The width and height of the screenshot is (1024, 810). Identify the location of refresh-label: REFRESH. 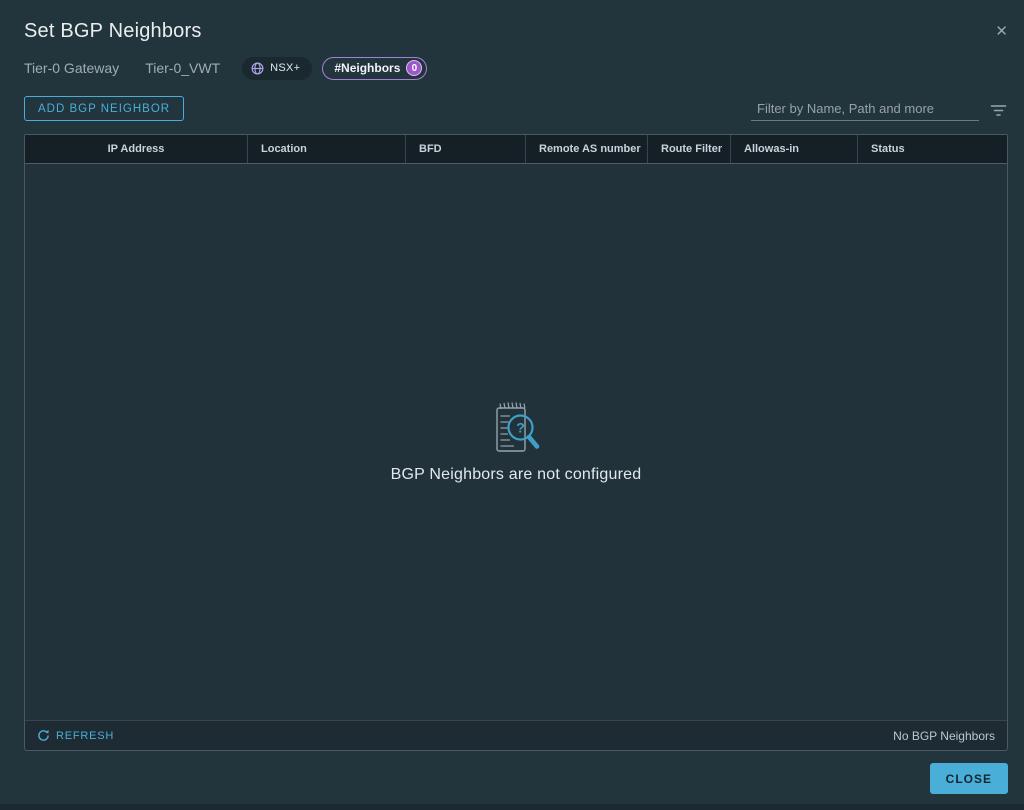
(85, 735).